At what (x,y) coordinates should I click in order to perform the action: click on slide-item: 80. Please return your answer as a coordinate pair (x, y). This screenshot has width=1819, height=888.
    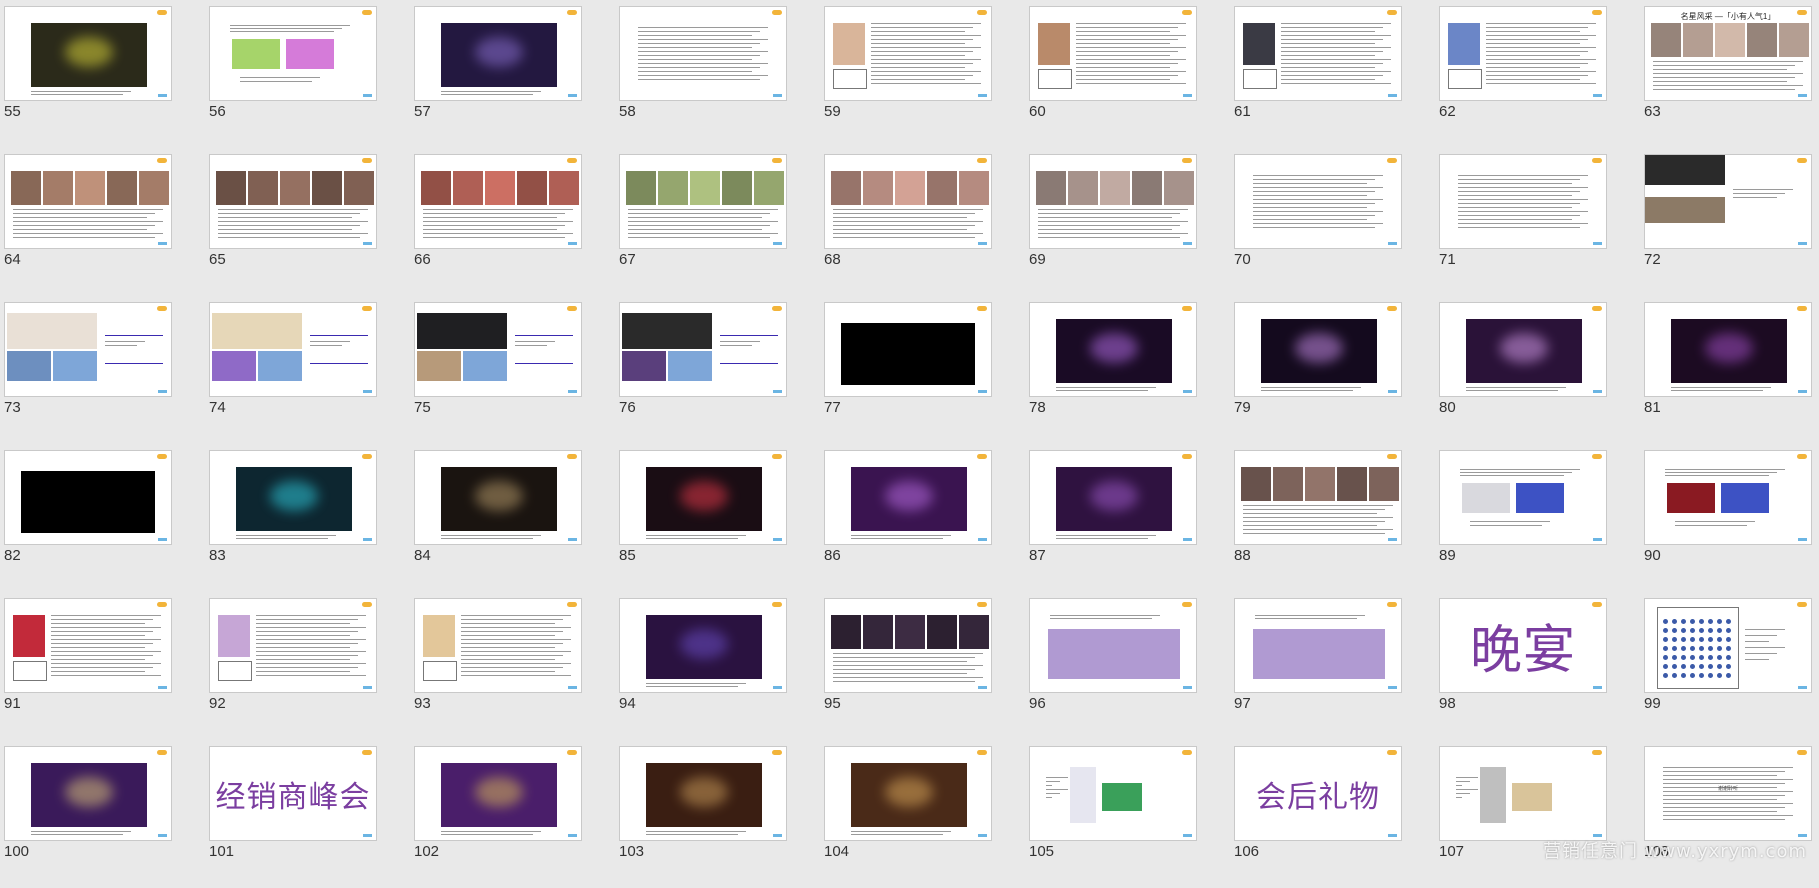
    Looking at the image, I should click on (1535, 370).